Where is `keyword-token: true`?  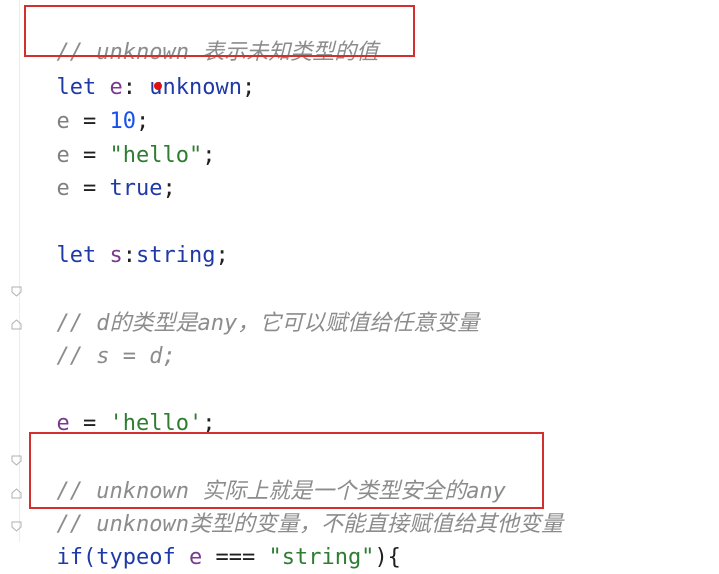 keyword-token: true is located at coordinates (136, 188).